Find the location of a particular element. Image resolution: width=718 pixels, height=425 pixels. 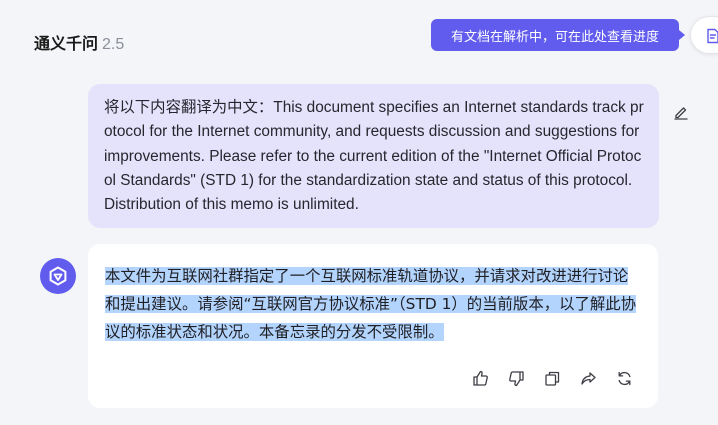

app-name: 通义千问 is located at coordinates (66, 43).